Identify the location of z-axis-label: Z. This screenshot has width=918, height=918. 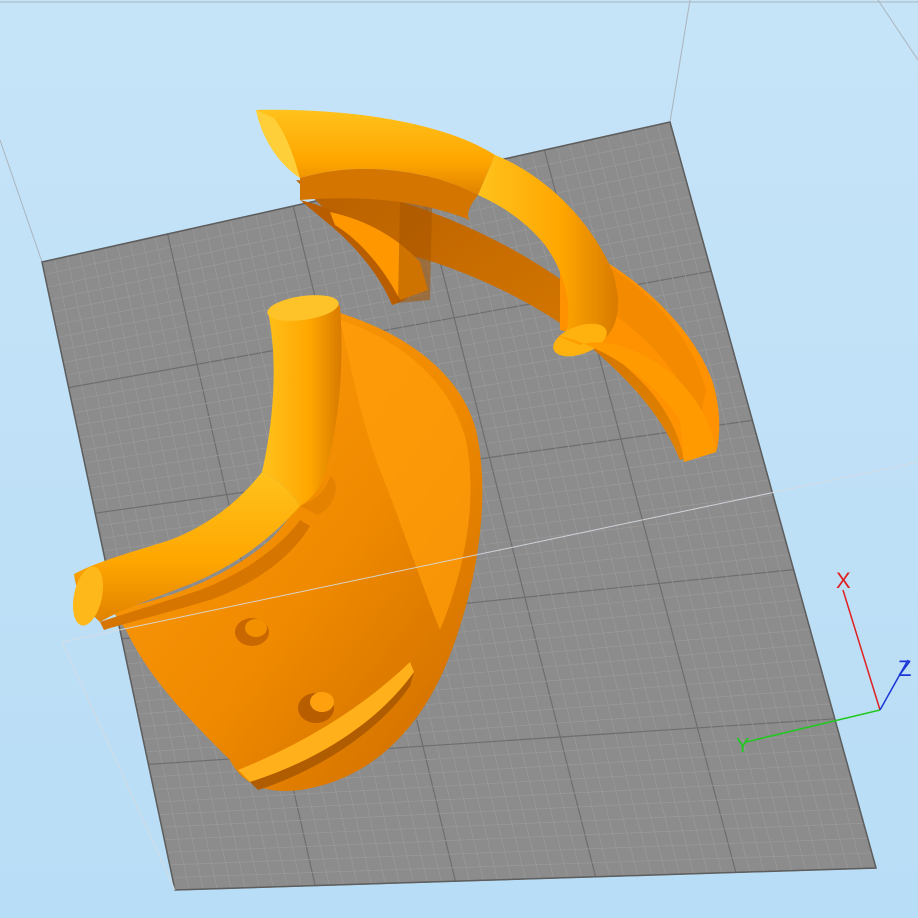
(904, 668).